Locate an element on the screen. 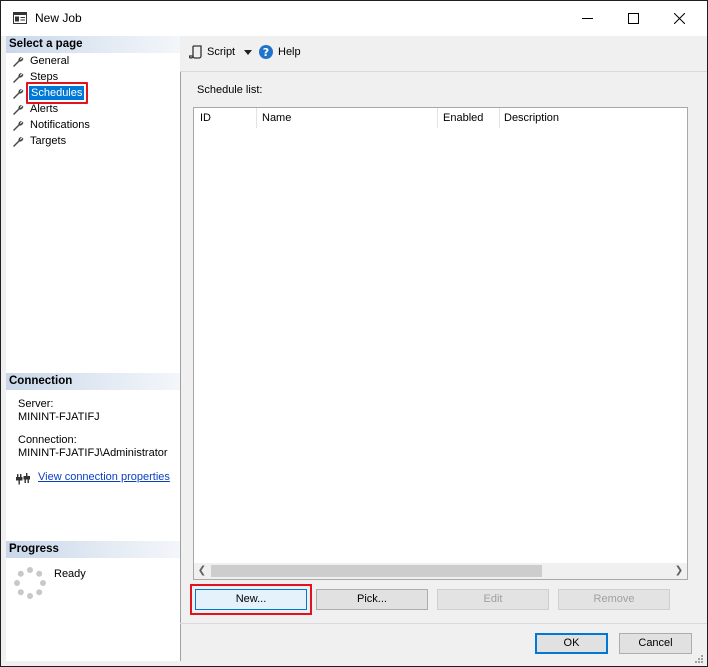  connection-label: Connection: is located at coordinates (47, 440).